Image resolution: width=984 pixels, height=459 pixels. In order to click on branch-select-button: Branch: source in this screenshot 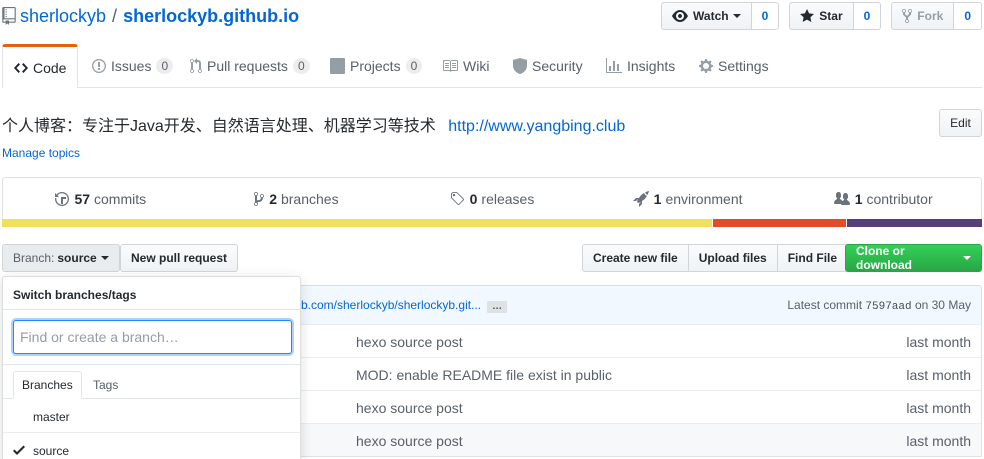, I will do `click(61, 258)`.